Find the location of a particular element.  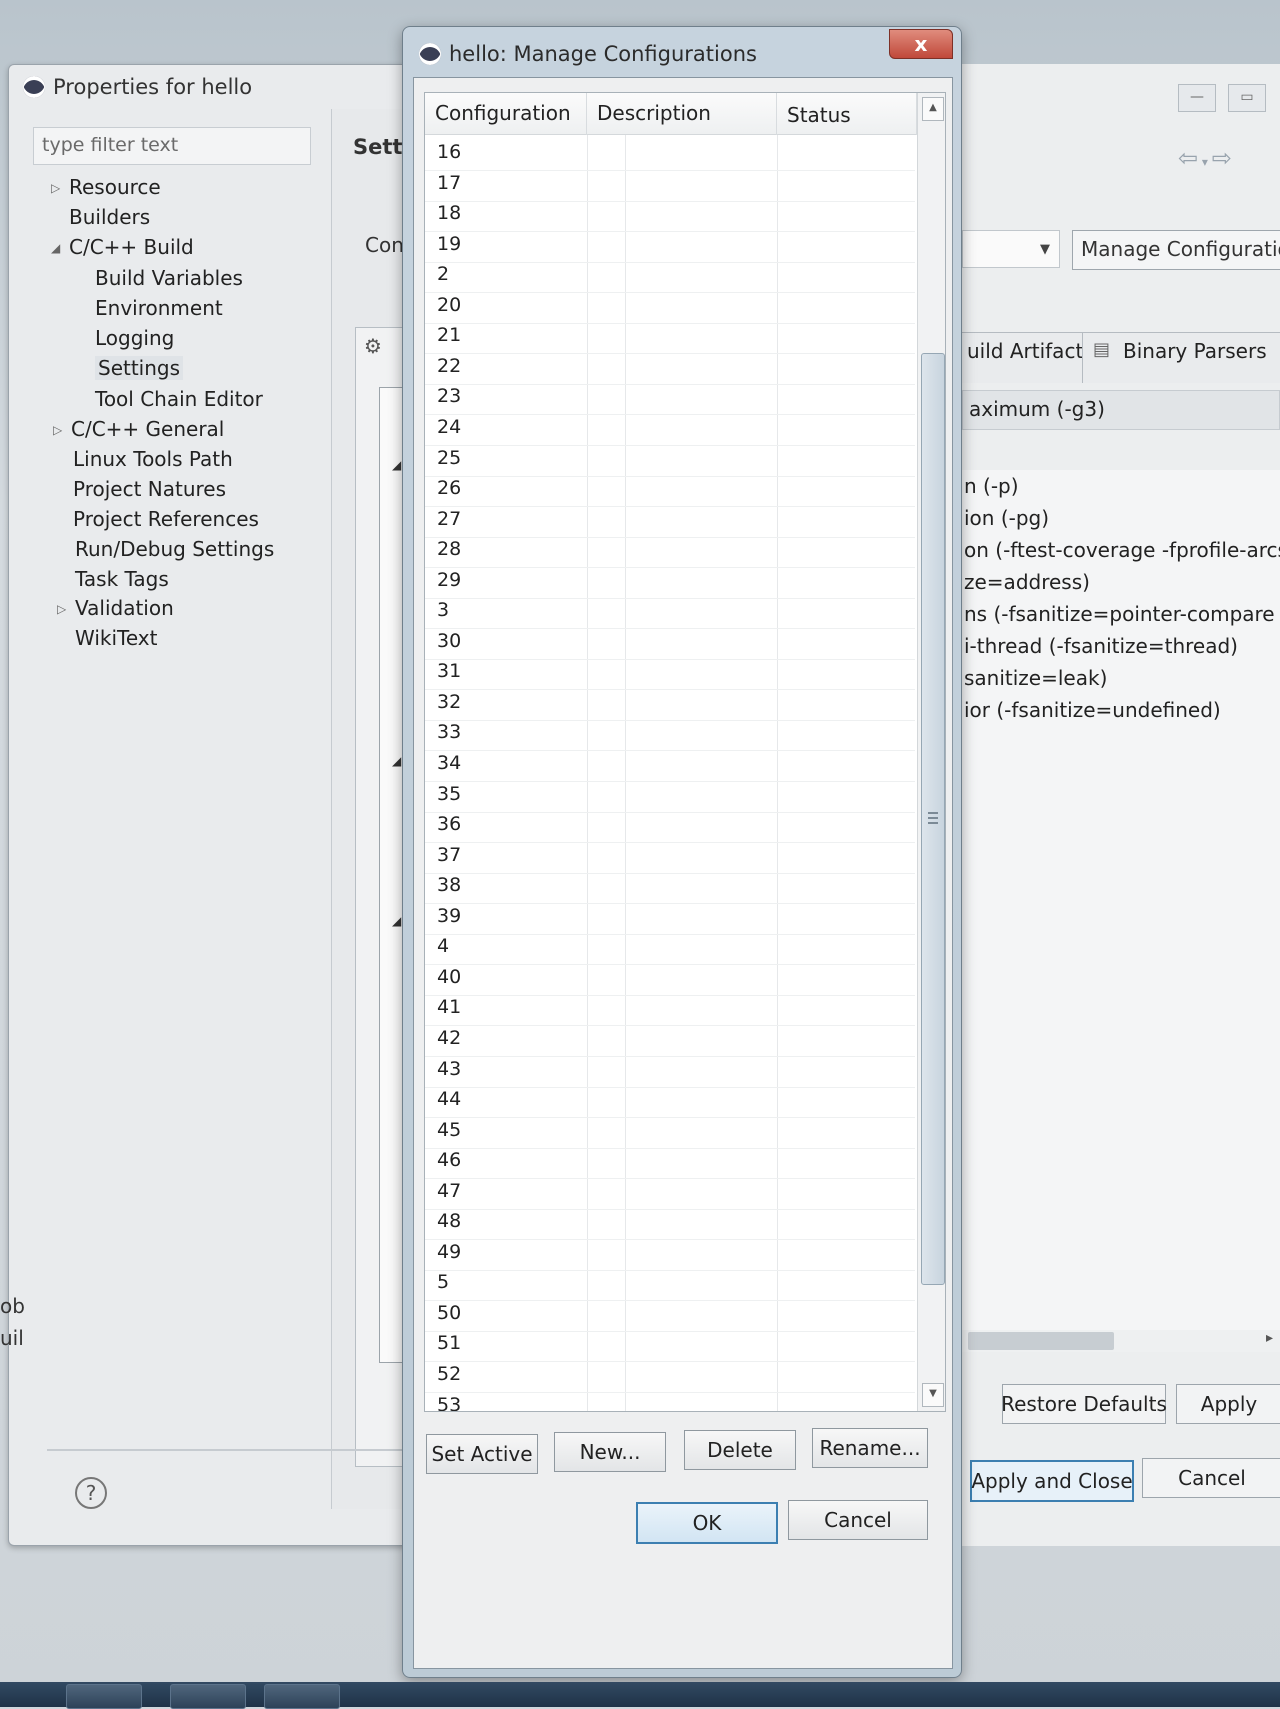

table-row: 28 is located at coordinates (670, 551).